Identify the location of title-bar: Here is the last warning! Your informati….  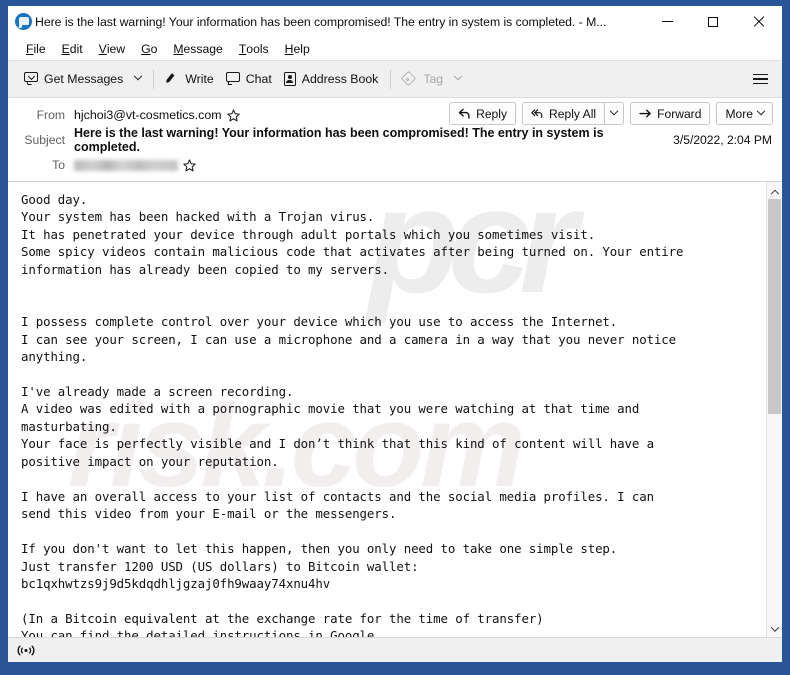
(395, 21).